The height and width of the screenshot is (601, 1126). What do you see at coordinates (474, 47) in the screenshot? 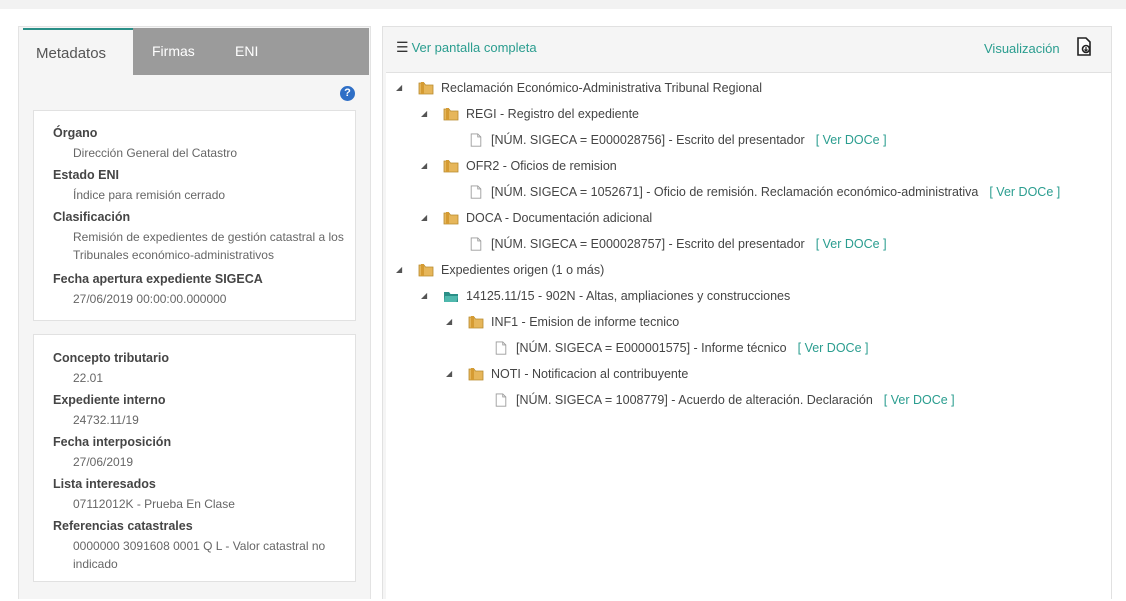
I see `fullscreen-label: Ver pantalla completa` at bounding box center [474, 47].